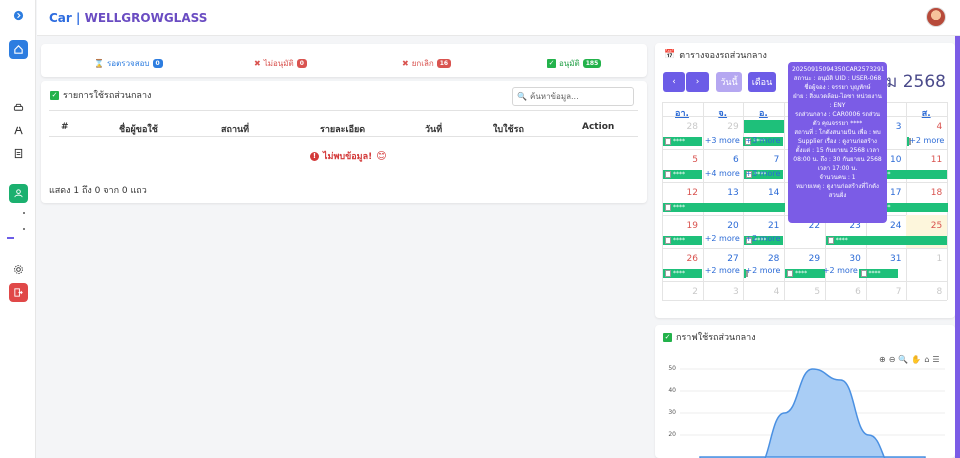  What do you see at coordinates (592, 63) in the screenshot?
I see `stat-count: 185` at bounding box center [592, 63].